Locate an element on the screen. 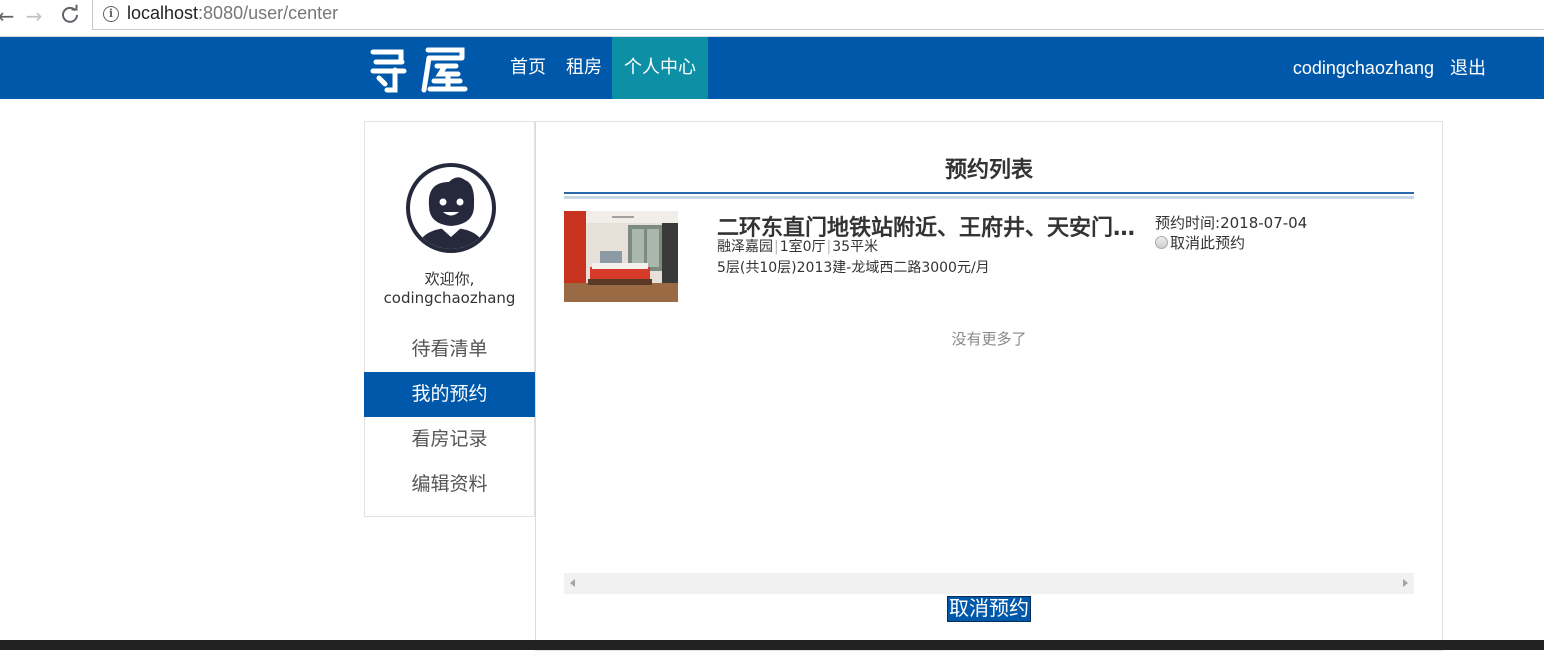  top-nav: 首页 租房 个人中心 is located at coordinates (604, 68).